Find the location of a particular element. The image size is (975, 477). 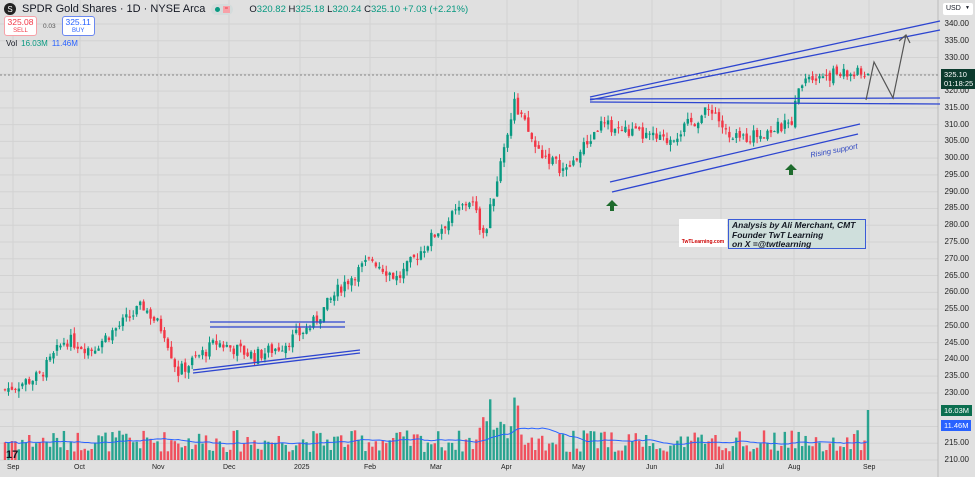

symbol-title: SPDR Gold Shares · 1D · NYSE Arca is located at coordinates (113, 9).